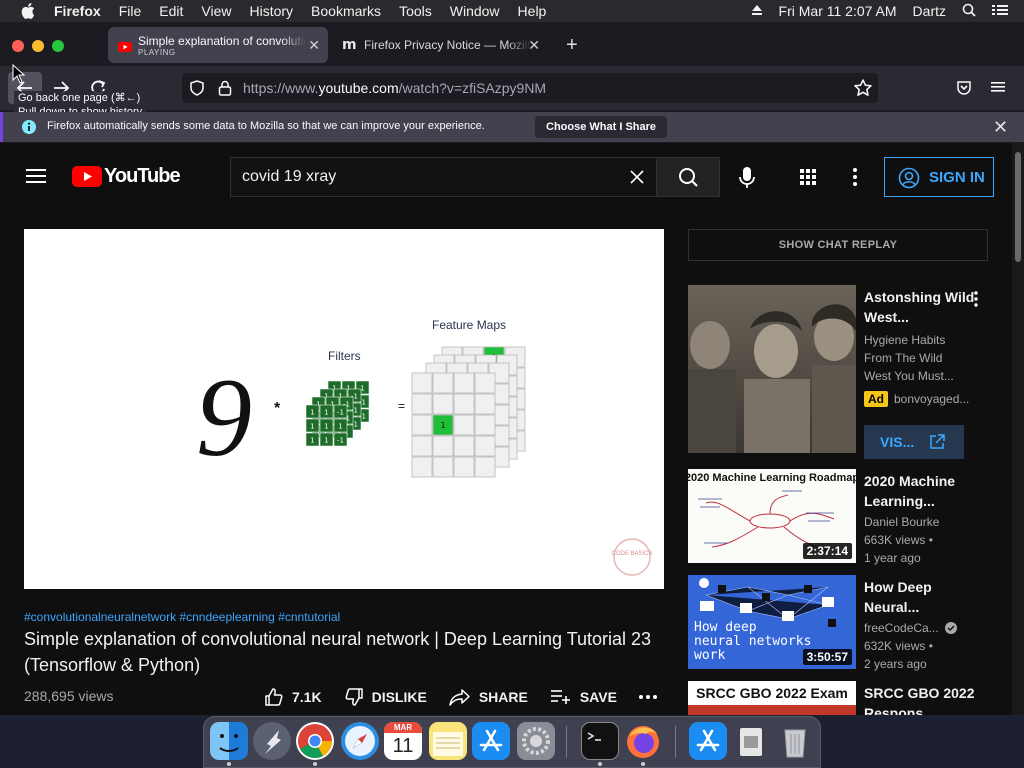 Image resolution: width=1024 pixels, height=768 pixels. Describe the element at coordinates (643, 741) in the screenshot. I see `firefox-dock-icon` at that location.